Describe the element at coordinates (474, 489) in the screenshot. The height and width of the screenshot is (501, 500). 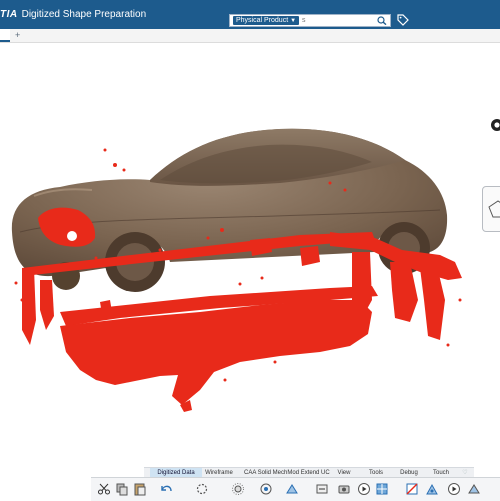
I see `mesh-icon` at that location.